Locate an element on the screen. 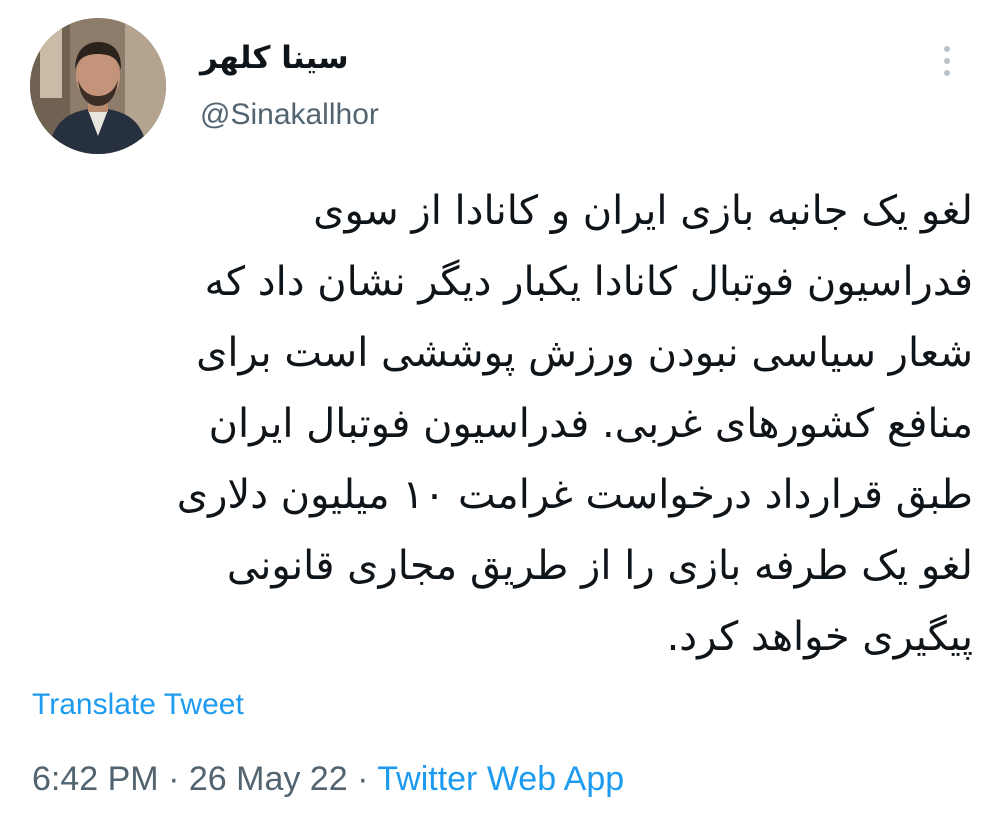  tweet-date: 26 May 22 is located at coordinates (268, 779).